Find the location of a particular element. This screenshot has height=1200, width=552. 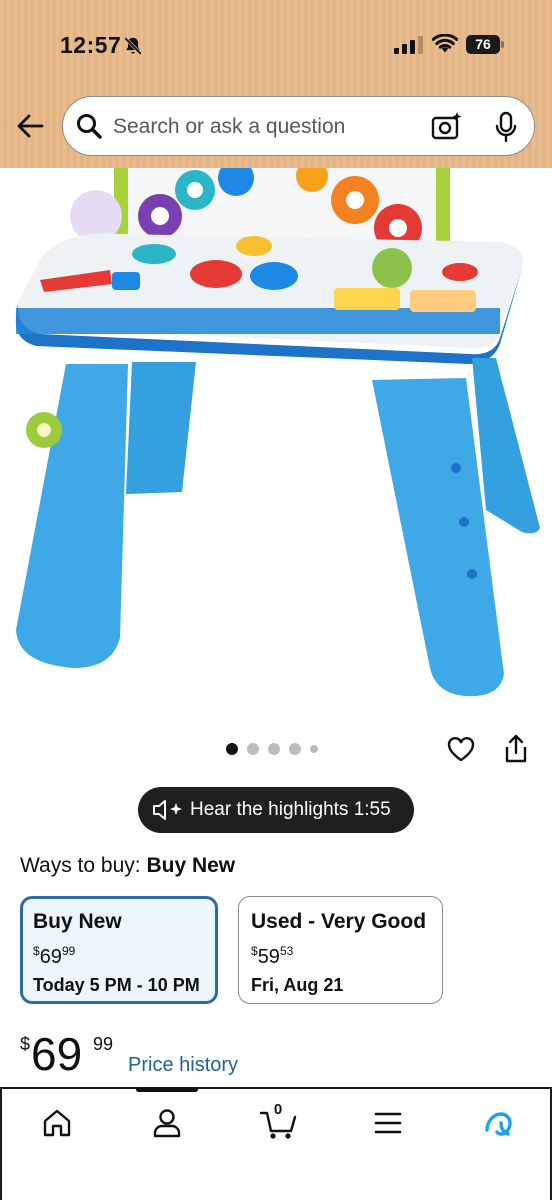

search-input is located at coordinates (263, 127).